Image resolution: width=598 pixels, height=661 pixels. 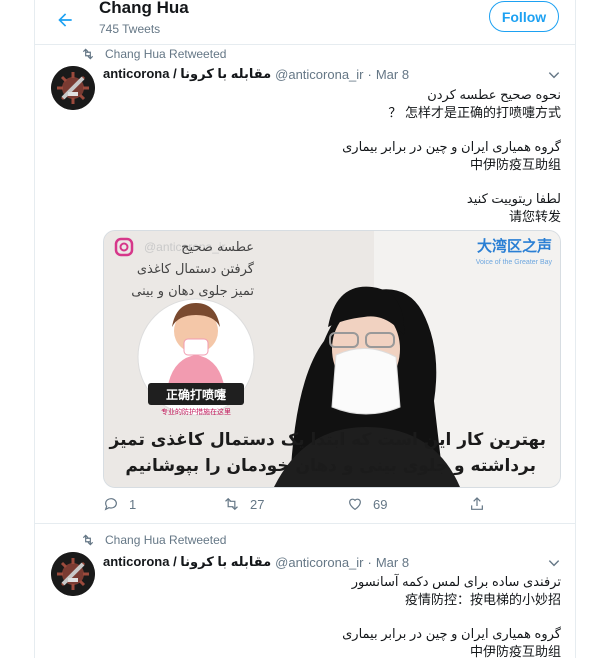 What do you see at coordinates (192, 291) in the screenshot?
I see `overlay-caption-line: تمیز جلوی دهان و بینی` at bounding box center [192, 291].